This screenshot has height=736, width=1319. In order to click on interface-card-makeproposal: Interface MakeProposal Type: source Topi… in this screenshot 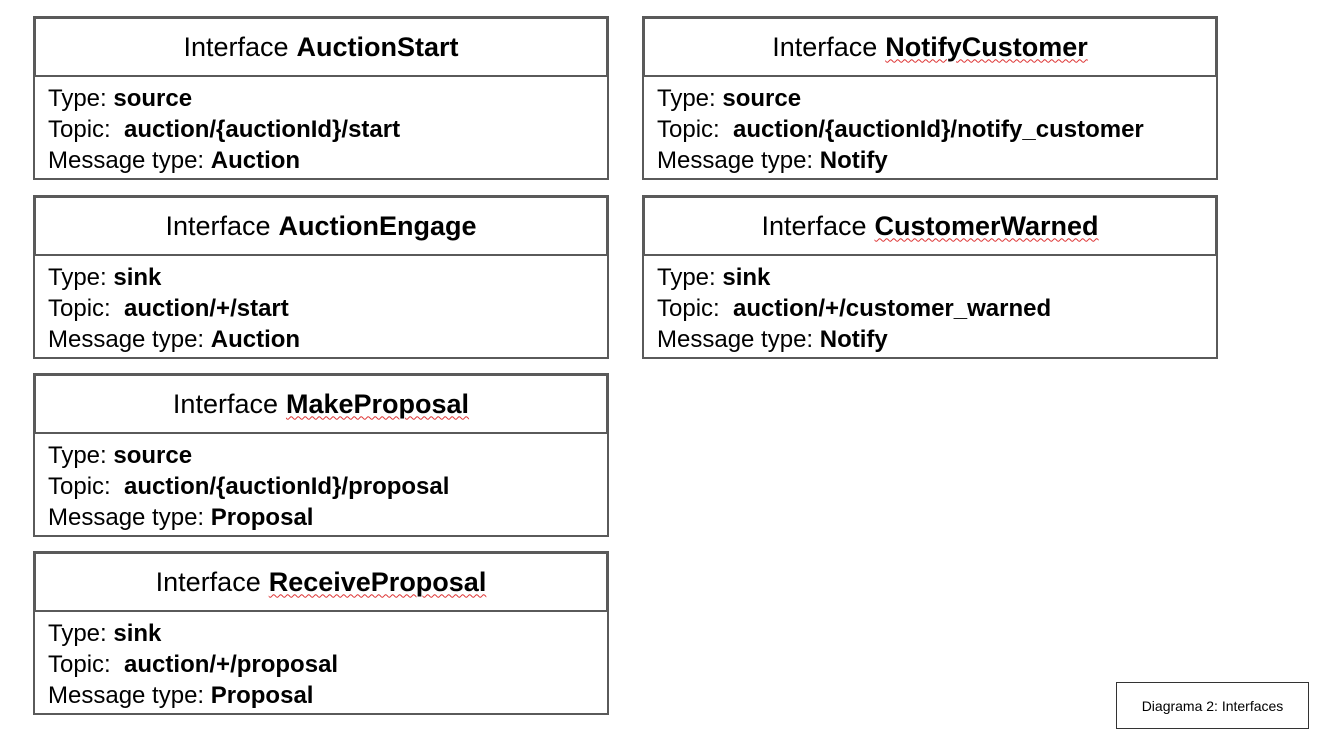, I will do `click(321, 455)`.